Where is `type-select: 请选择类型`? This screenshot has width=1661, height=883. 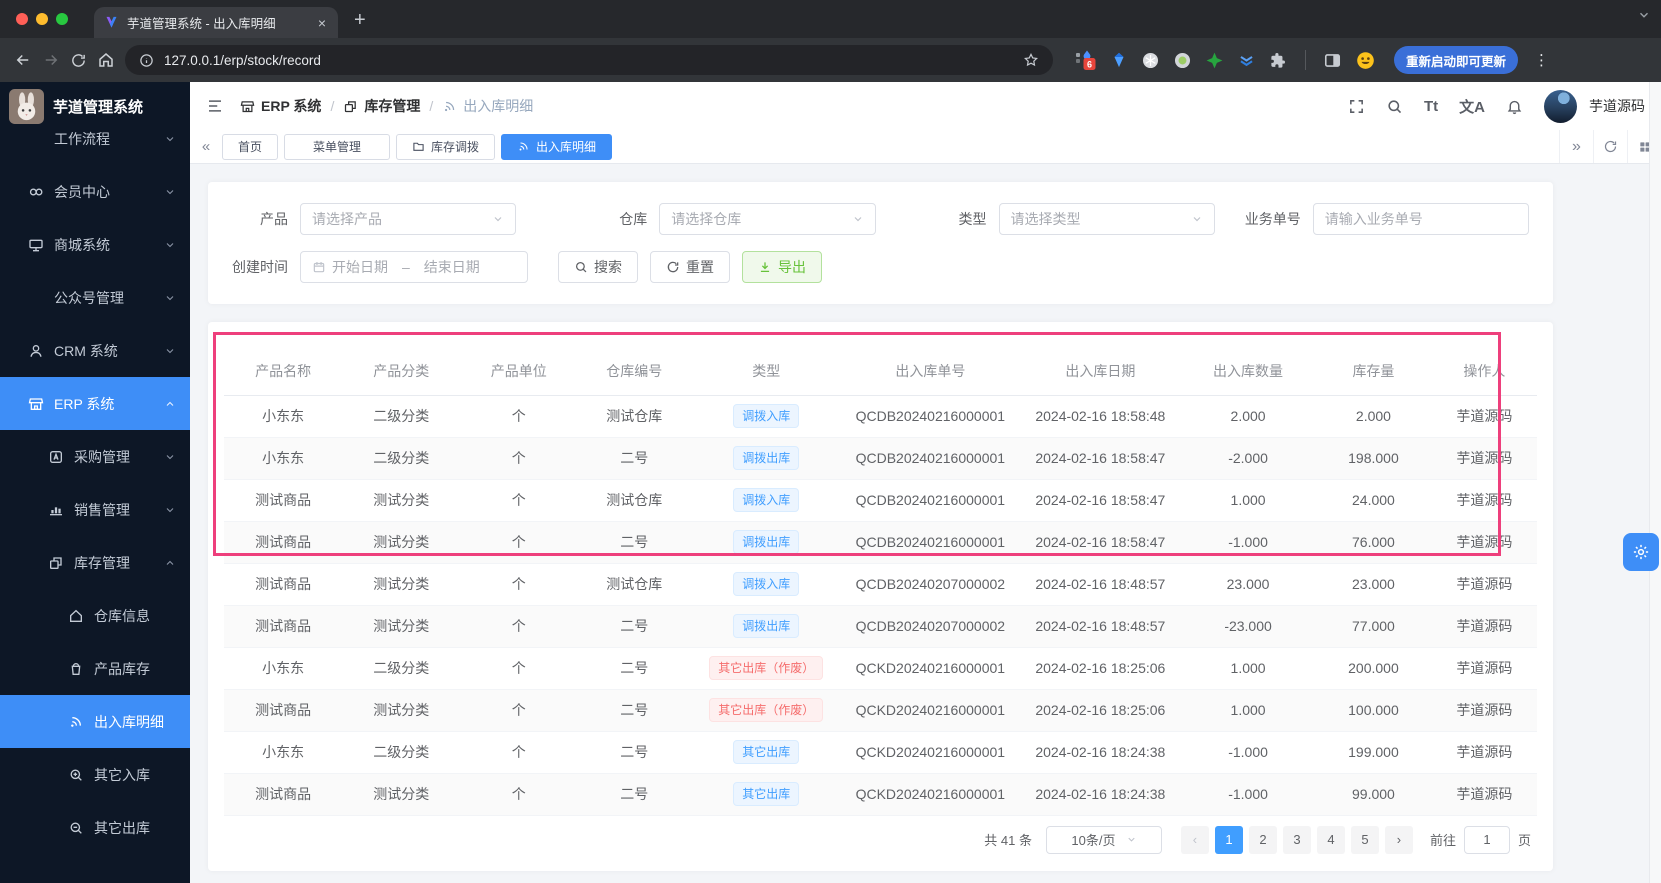
type-select: 请选择类型 is located at coordinates (1106, 219).